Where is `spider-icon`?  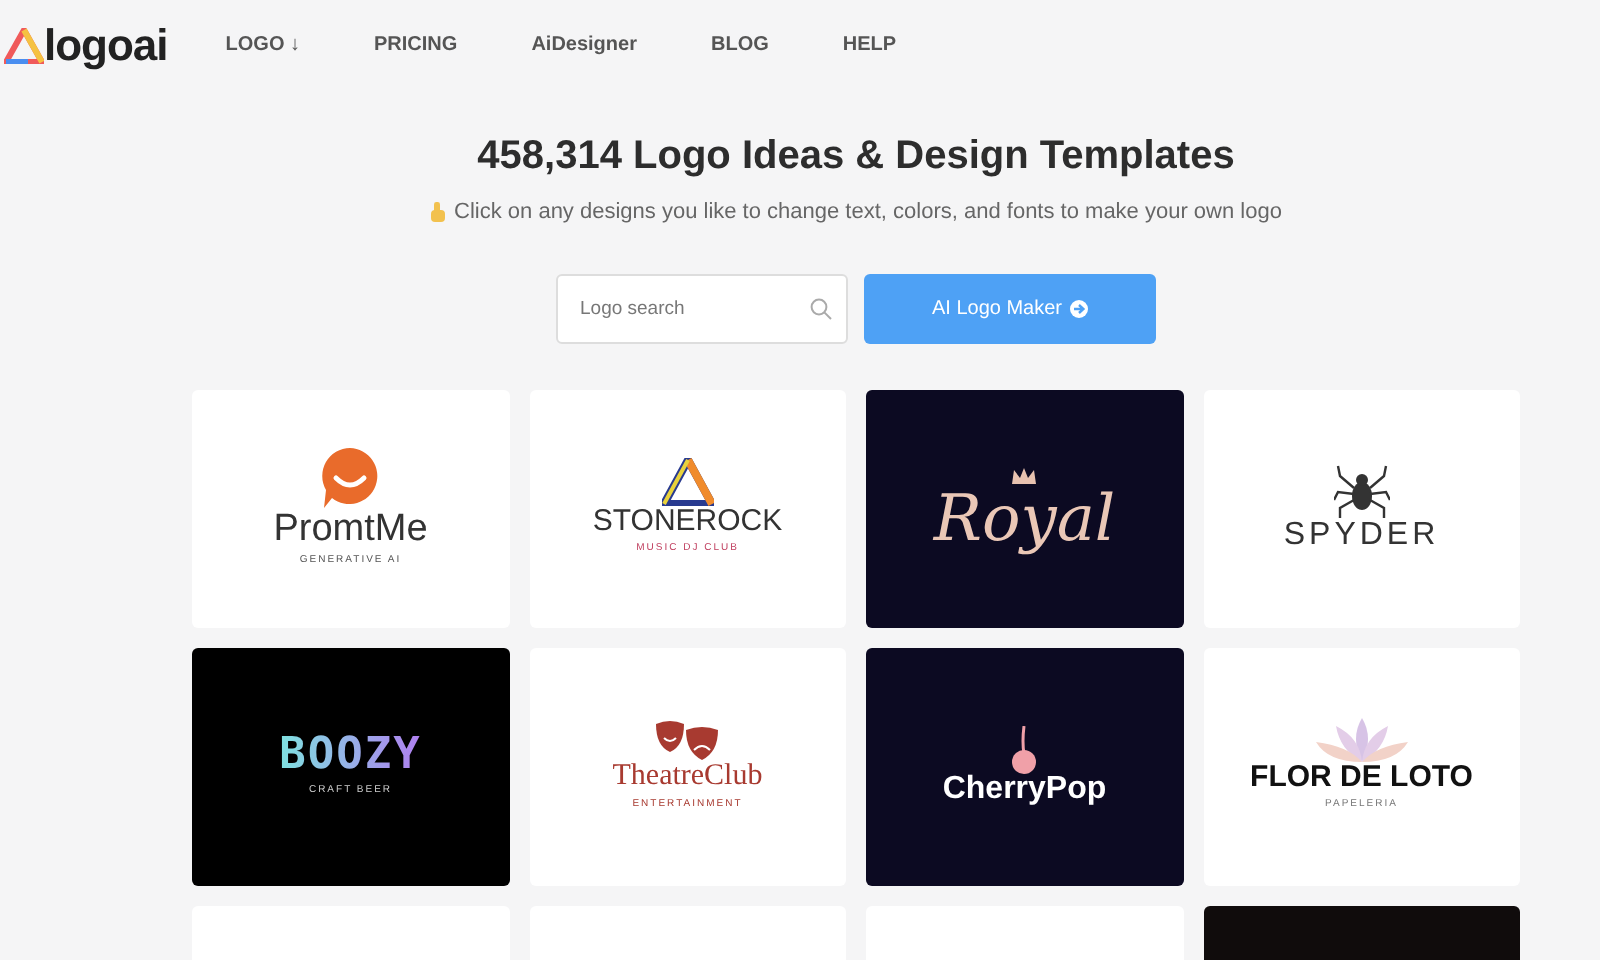
spider-icon is located at coordinates (1361, 492).